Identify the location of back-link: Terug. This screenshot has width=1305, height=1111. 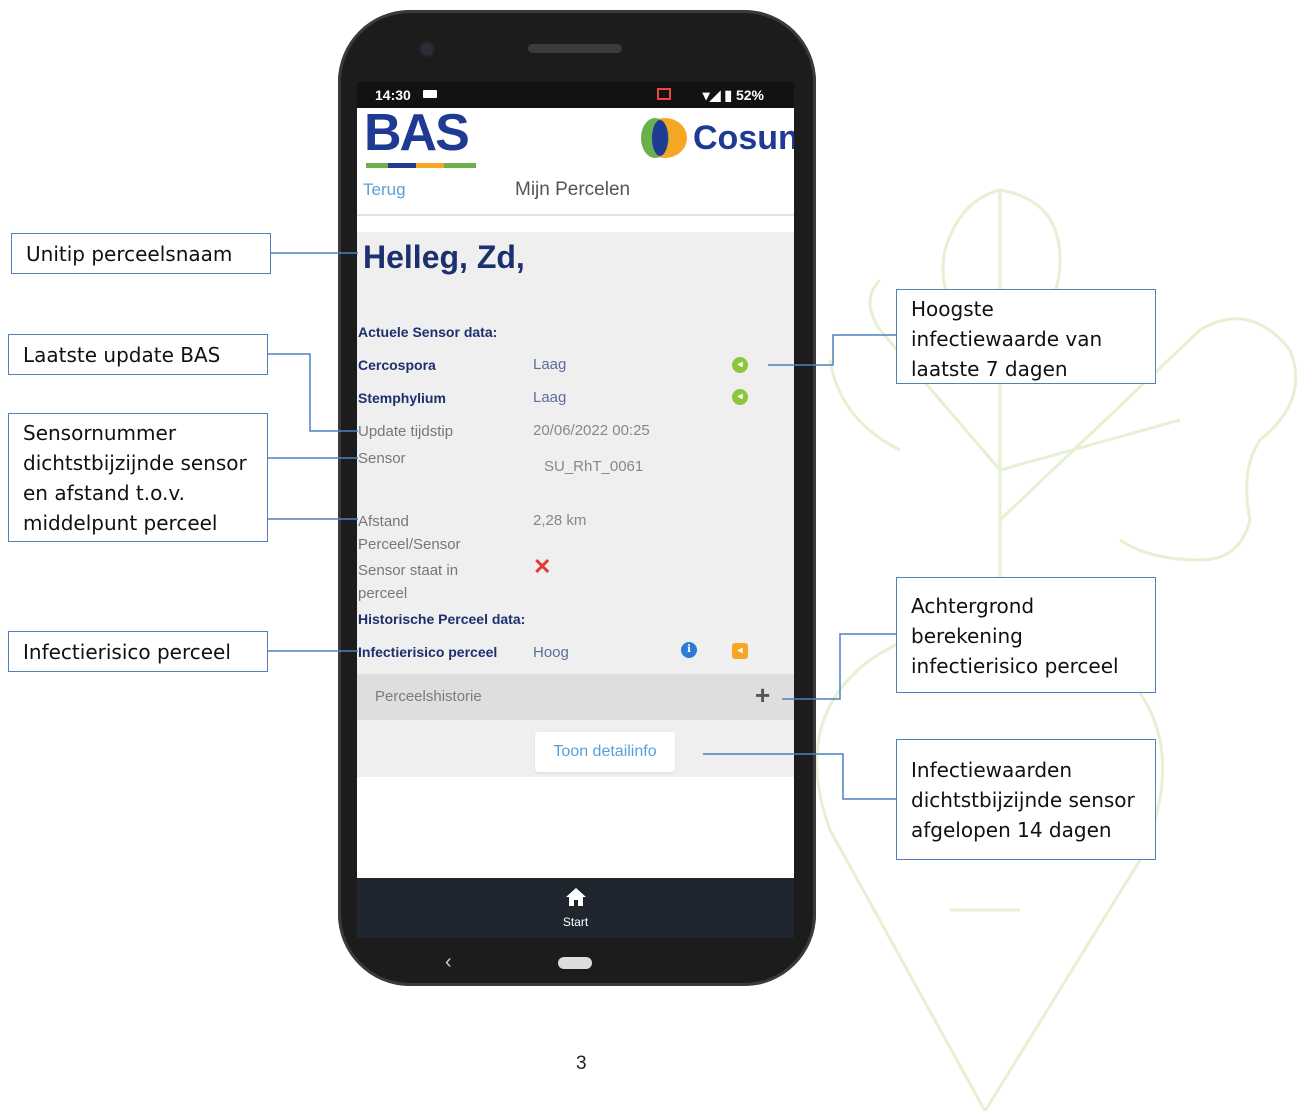
(384, 190).